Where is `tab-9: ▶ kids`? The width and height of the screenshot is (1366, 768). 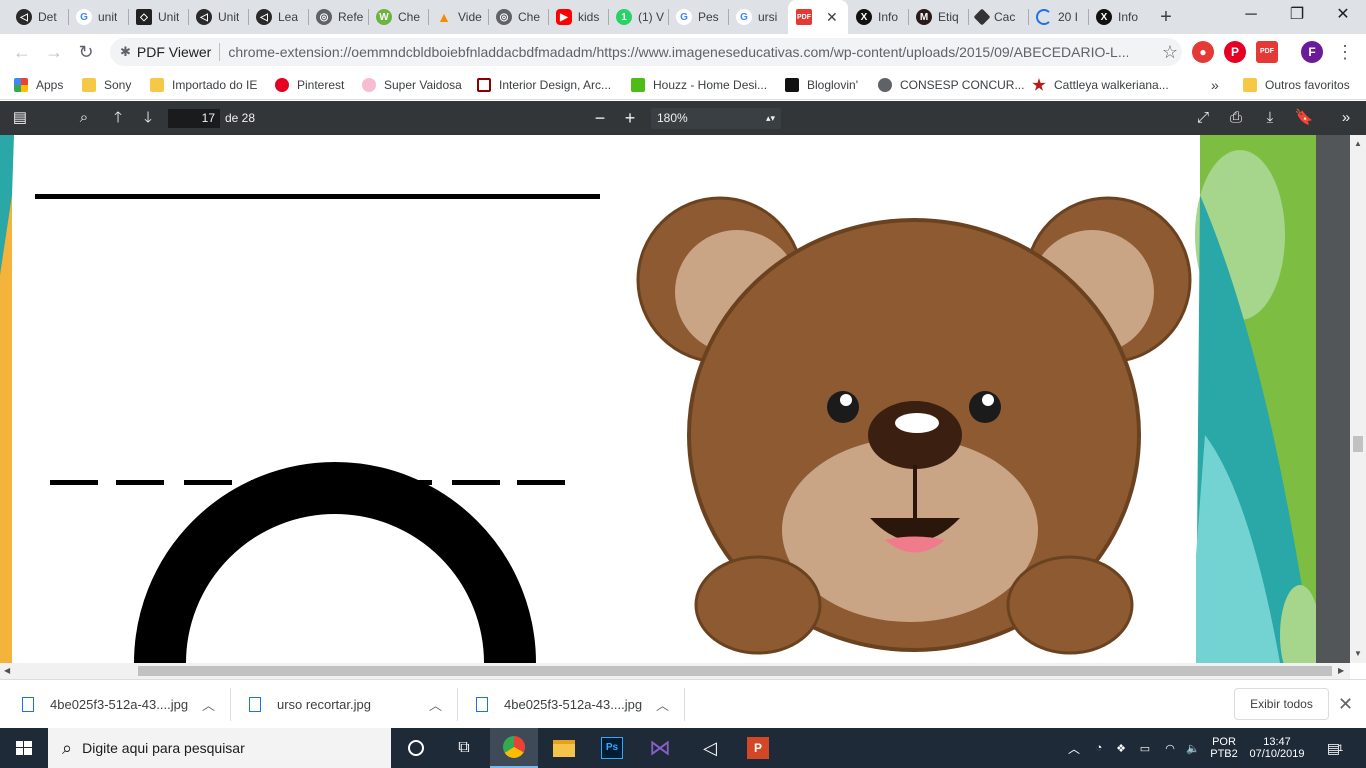 tab-9: ▶ kids is located at coordinates (578, 17).